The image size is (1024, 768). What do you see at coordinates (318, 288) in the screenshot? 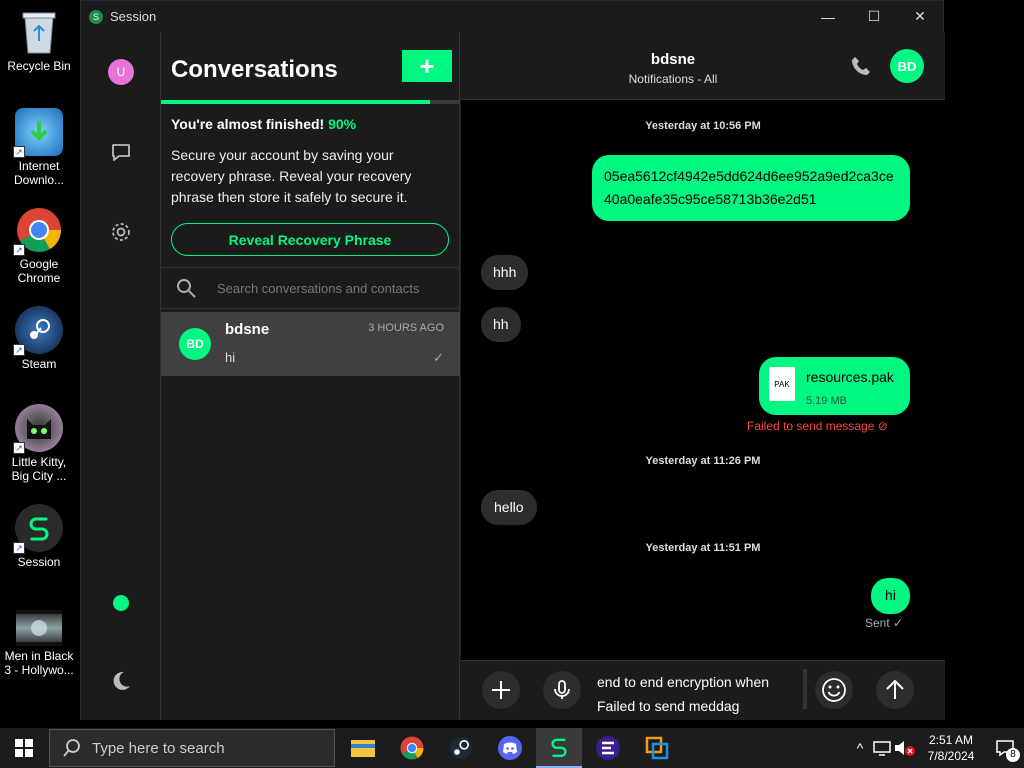
I see `search-input: Search conversations and contacts` at bounding box center [318, 288].